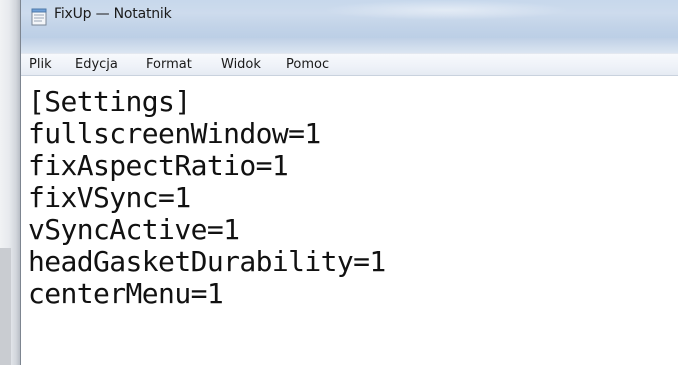 Image resolution: width=678 pixels, height=365 pixels. I want to click on menu-bar: Plik Edycja Format Widok Pomoc, so click(349, 64).